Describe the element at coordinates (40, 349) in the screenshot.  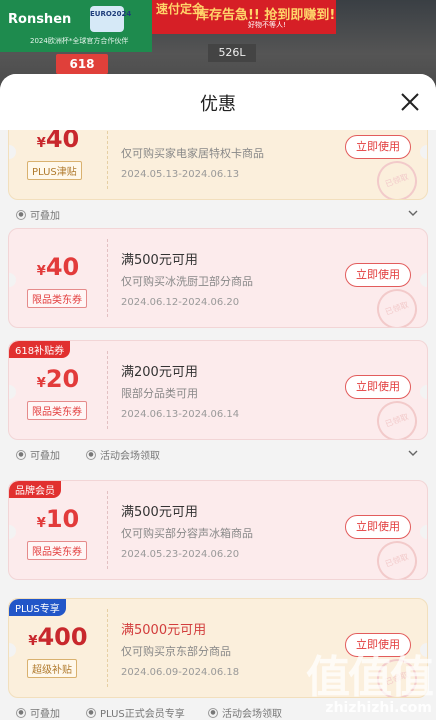
I see `coupon-badge: 618补贴券` at that location.